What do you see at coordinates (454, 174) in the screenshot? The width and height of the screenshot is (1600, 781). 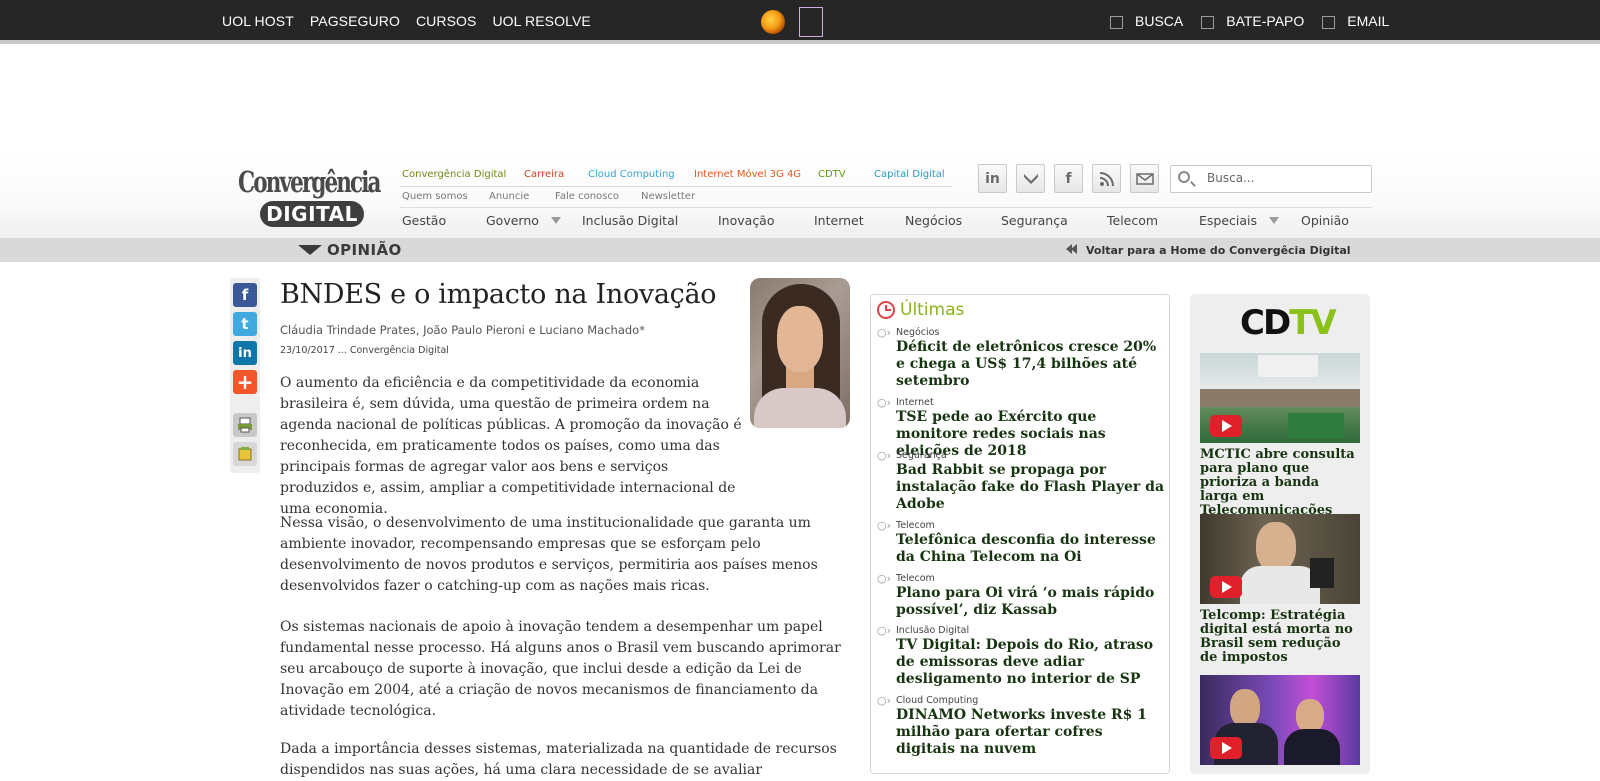 I see `site-link-convergencia: Convergência Digital` at bounding box center [454, 174].